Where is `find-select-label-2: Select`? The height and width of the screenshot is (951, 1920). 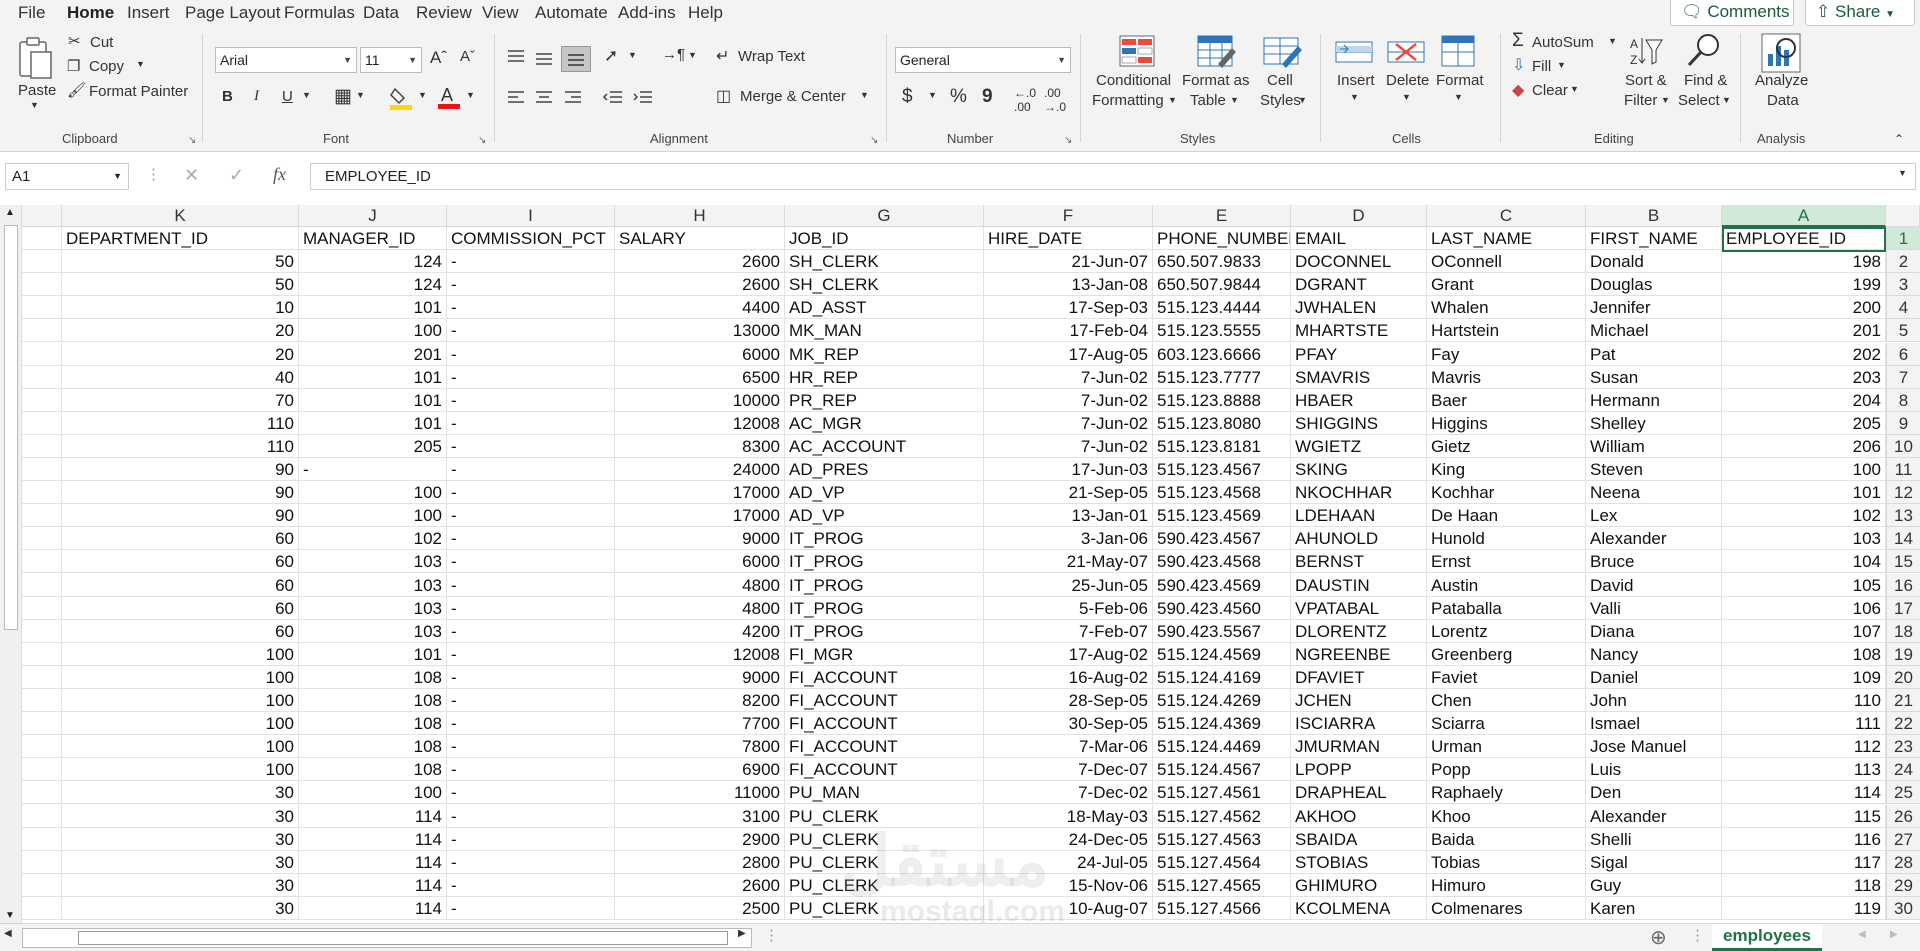 find-select-label-2: Select is located at coordinates (1699, 100).